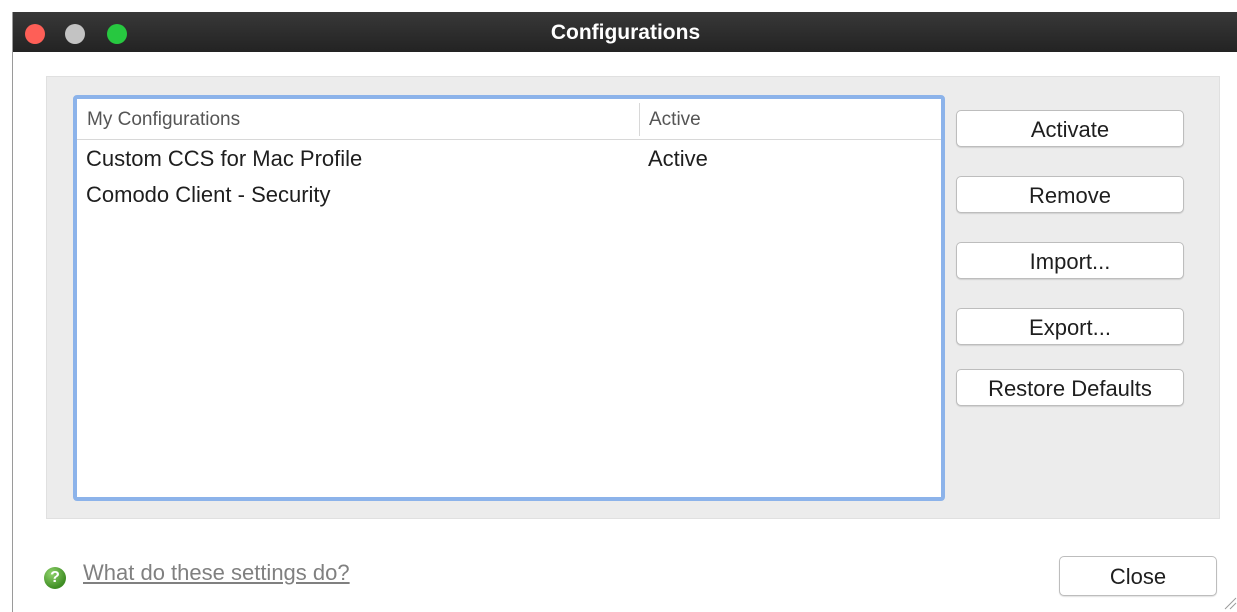  Describe the element at coordinates (1138, 576) in the screenshot. I see `close-button: Close` at that location.